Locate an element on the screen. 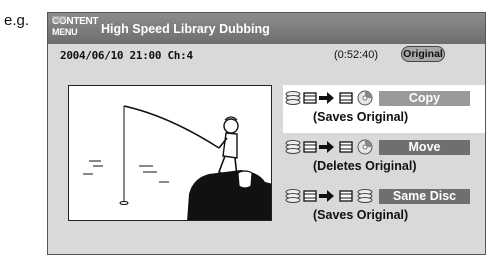  recording-duration: (0:52:40) is located at coordinates (356, 55).